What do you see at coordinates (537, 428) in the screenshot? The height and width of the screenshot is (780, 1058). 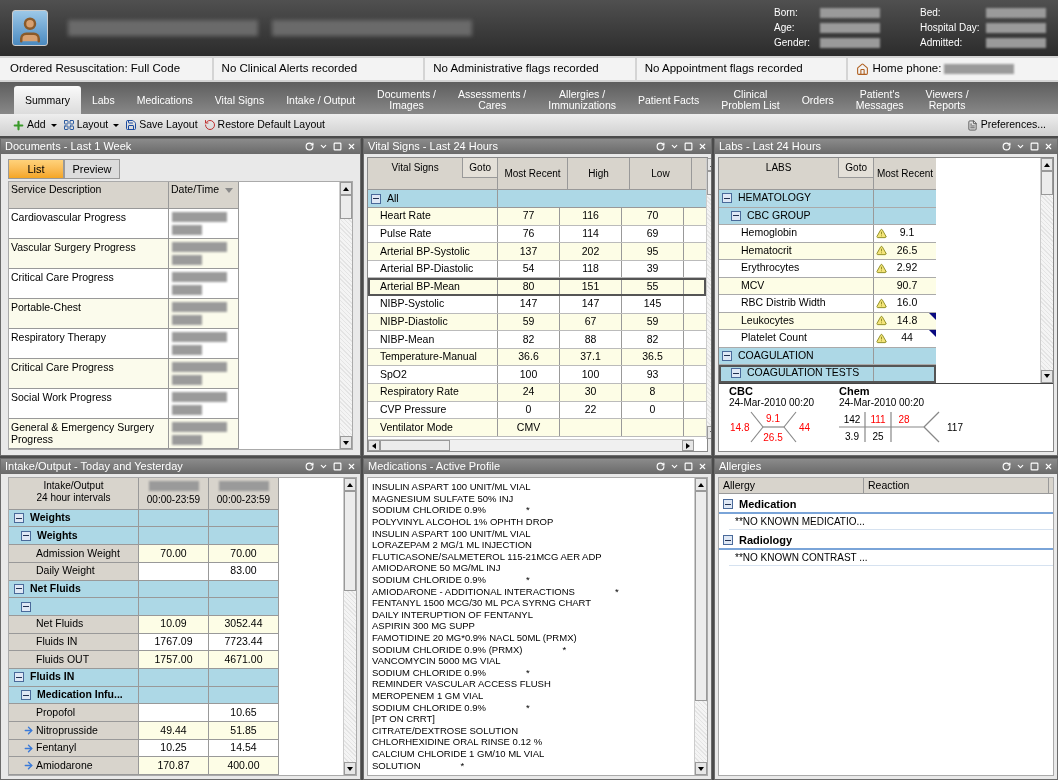 I see `vitals-row: Ventilator Mode CMV` at bounding box center [537, 428].